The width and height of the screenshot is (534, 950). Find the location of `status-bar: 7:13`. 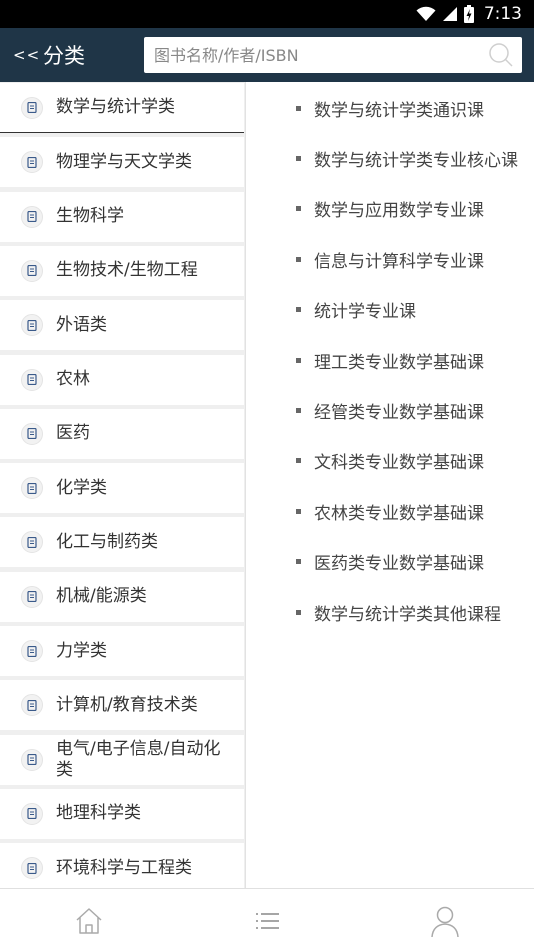

status-bar: 7:13 is located at coordinates (267, 14).